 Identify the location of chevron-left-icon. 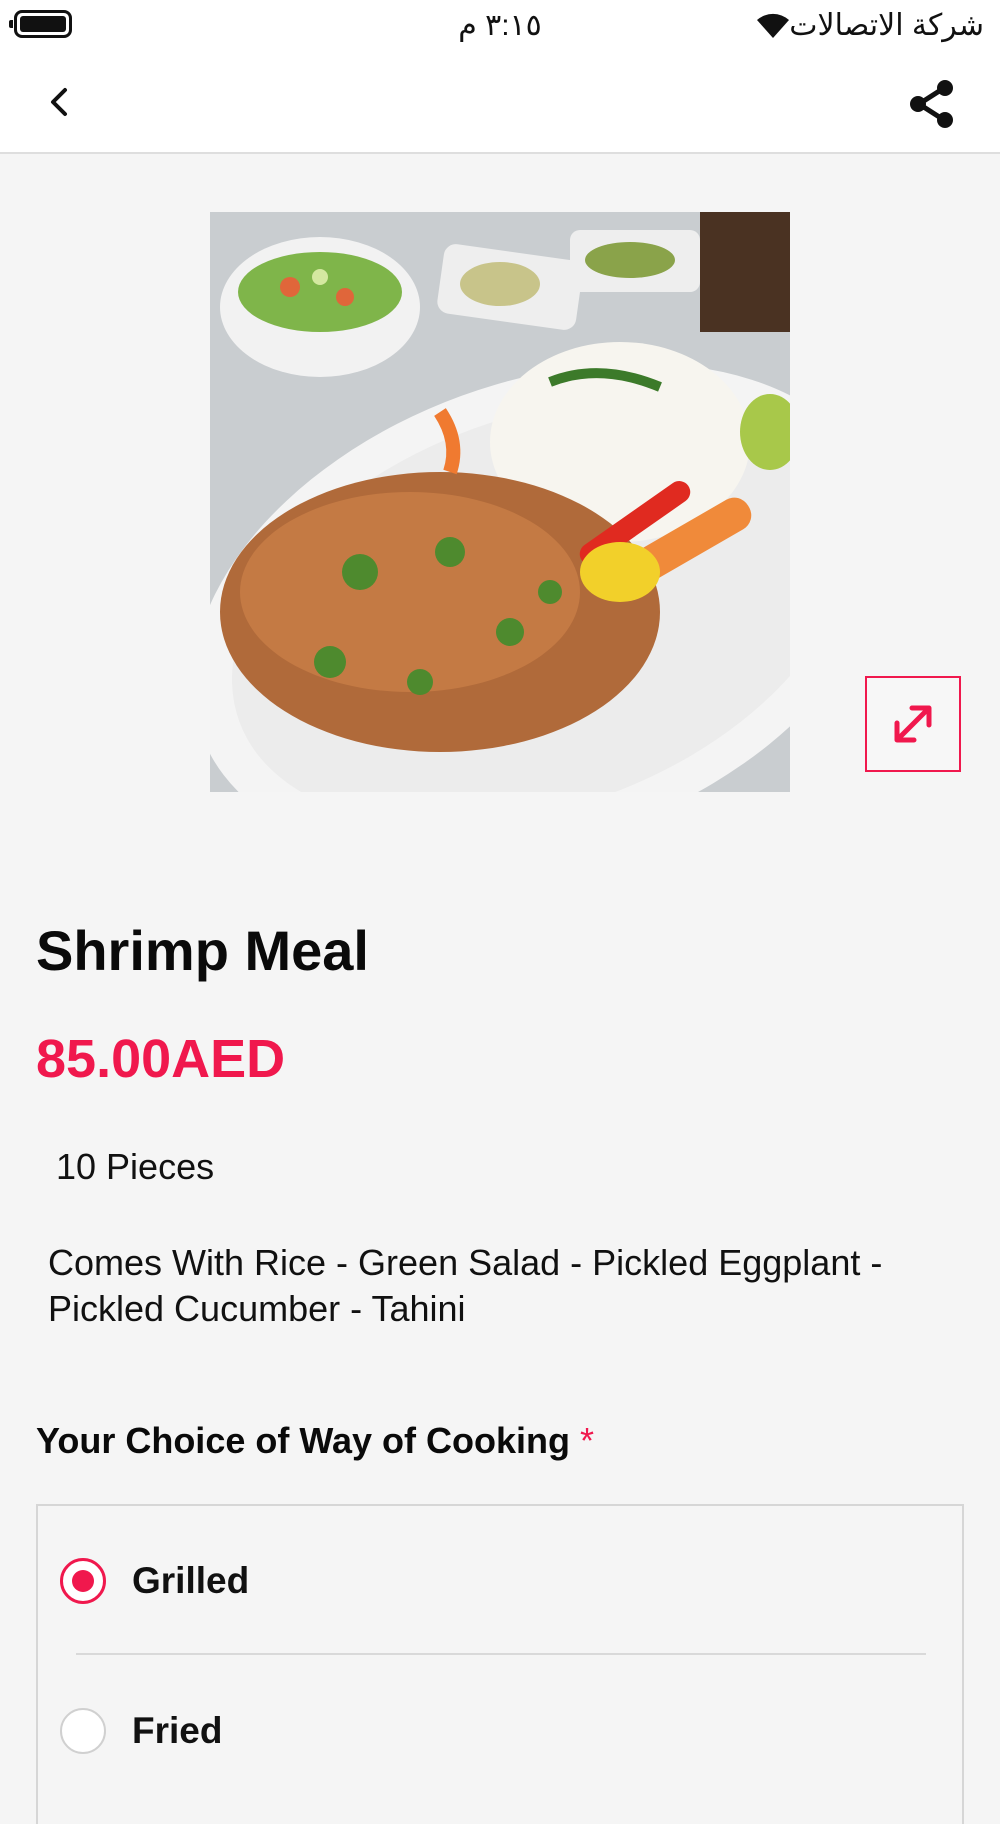
(59, 102).